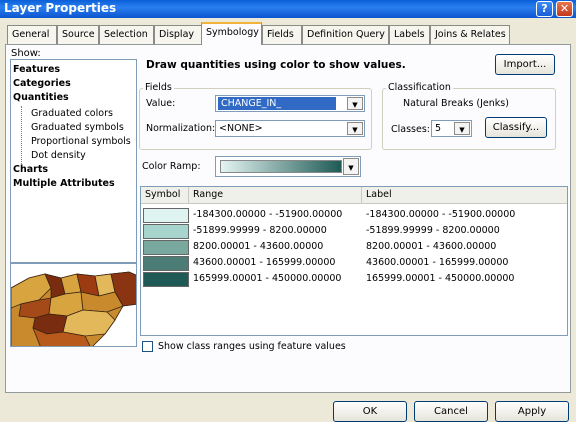 Image resolution: width=576 pixels, height=422 pixels. What do you see at coordinates (282, 34) in the screenshot?
I see `tab-fields: Fields` at bounding box center [282, 34].